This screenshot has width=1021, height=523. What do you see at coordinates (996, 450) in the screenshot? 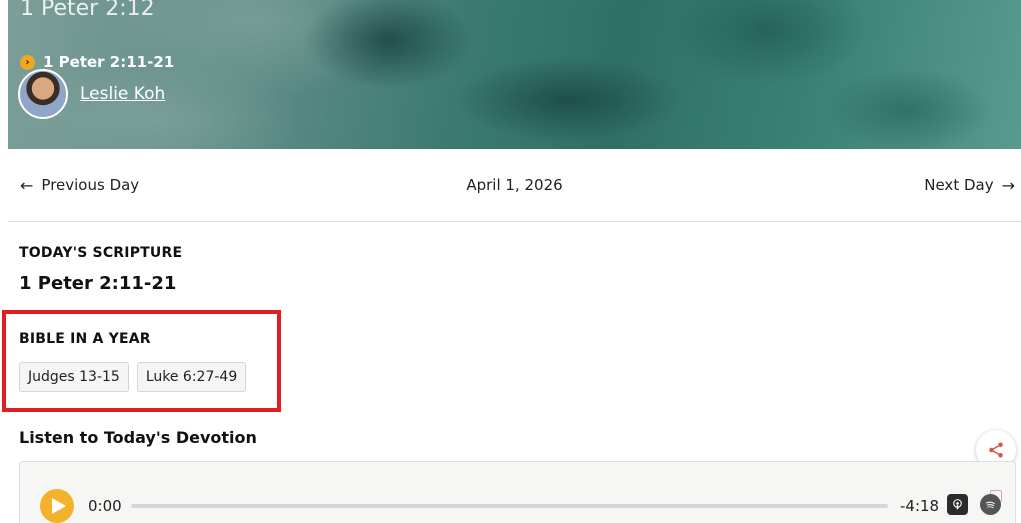
I see `share-icon` at bounding box center [996, 450].